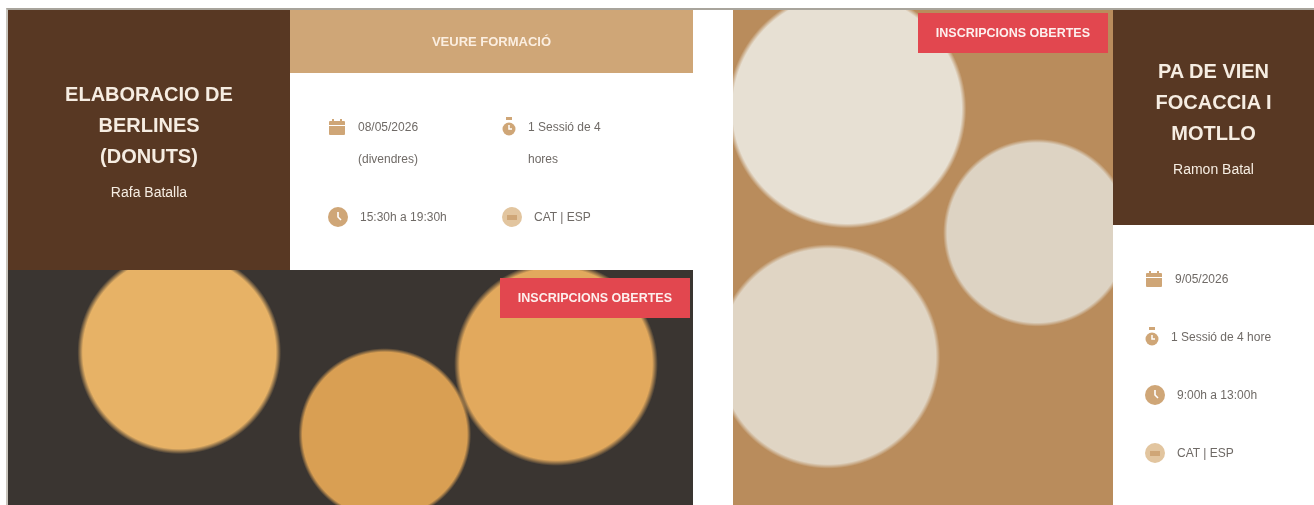 The height and width of the screenshot is (505, 1314). I want to click on view-course-button: VEURE FORMACIÓ, so click(491, 41).